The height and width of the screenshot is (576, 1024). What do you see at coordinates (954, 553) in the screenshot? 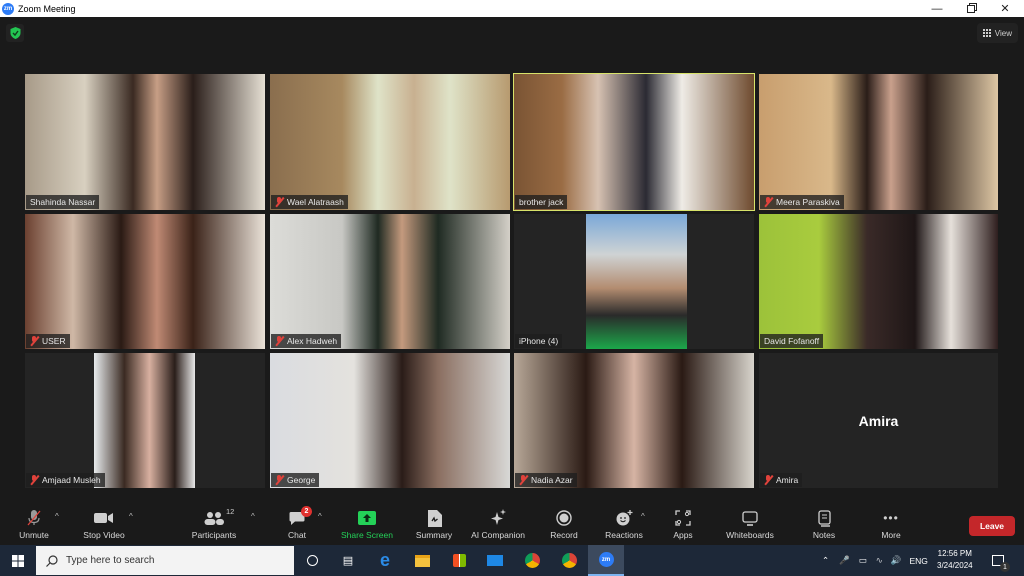
I see `clock-time: 12:56 PM` at bounding box center [954, 553].